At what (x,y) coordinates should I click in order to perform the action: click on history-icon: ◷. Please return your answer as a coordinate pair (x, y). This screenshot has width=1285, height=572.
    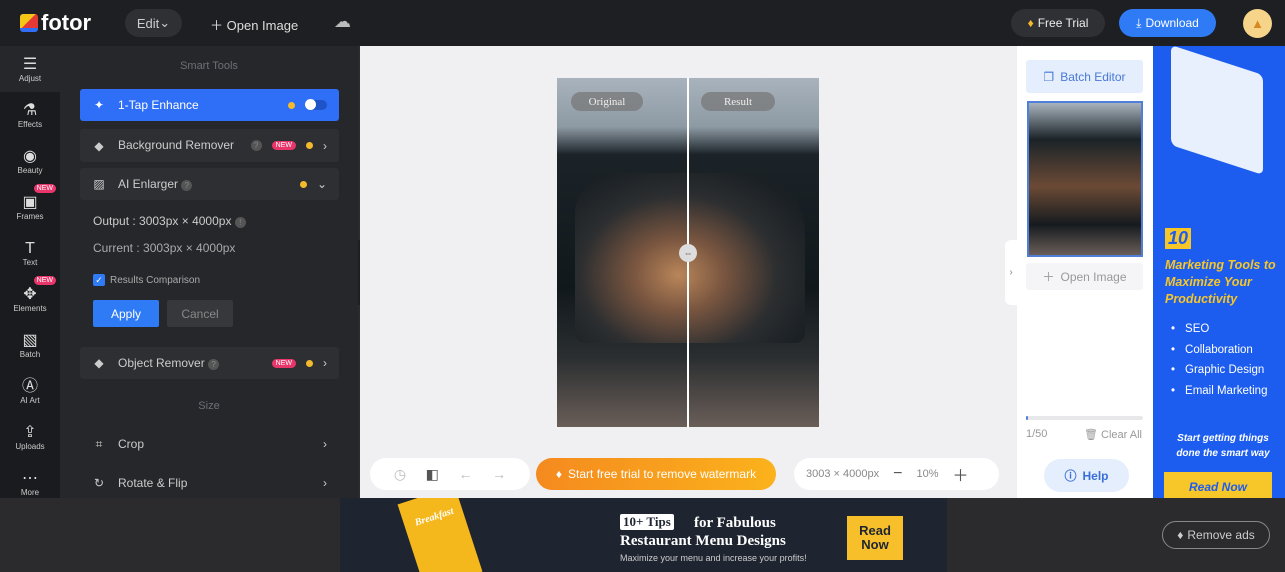
    Looking at the image, I should click on (400, 474).